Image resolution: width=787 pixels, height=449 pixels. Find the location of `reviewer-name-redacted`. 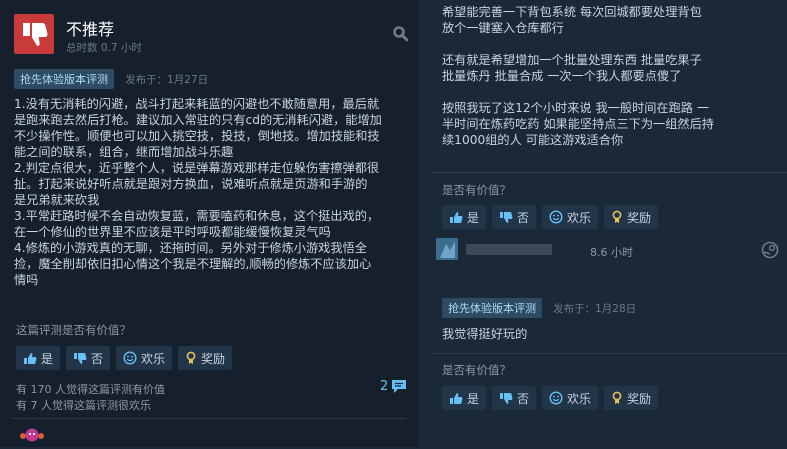

reviewer-name-redacted is located at coordinates (509, 249).